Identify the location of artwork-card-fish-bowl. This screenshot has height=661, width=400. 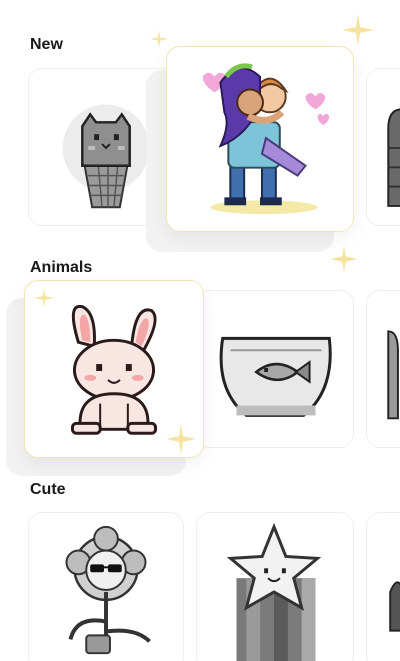
(275, 369).